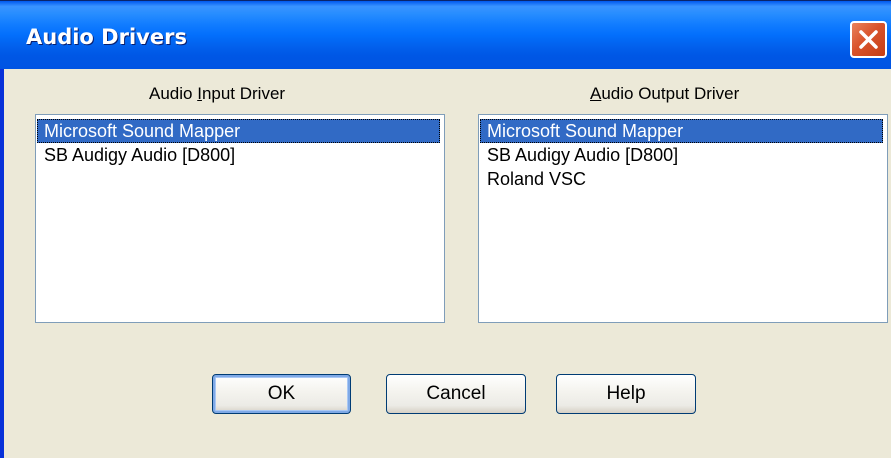  What do you see at coordinates (173, 93) in the screenshot?
I see `label-text: Audio` at bounding box center [173, 93].